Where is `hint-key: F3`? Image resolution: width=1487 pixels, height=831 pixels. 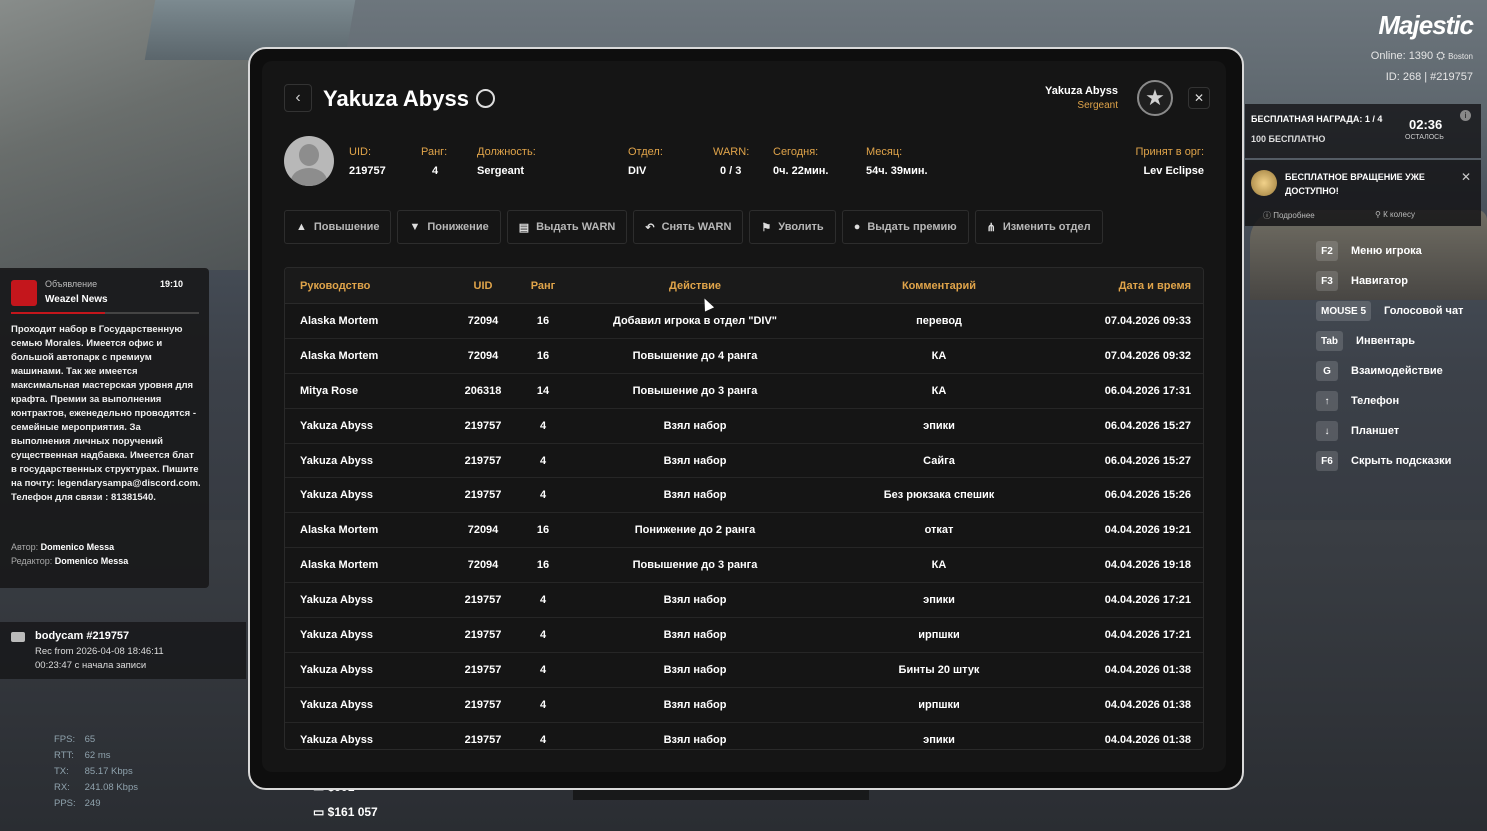
hint-key: F3 is located at coordinates (1327, 281).